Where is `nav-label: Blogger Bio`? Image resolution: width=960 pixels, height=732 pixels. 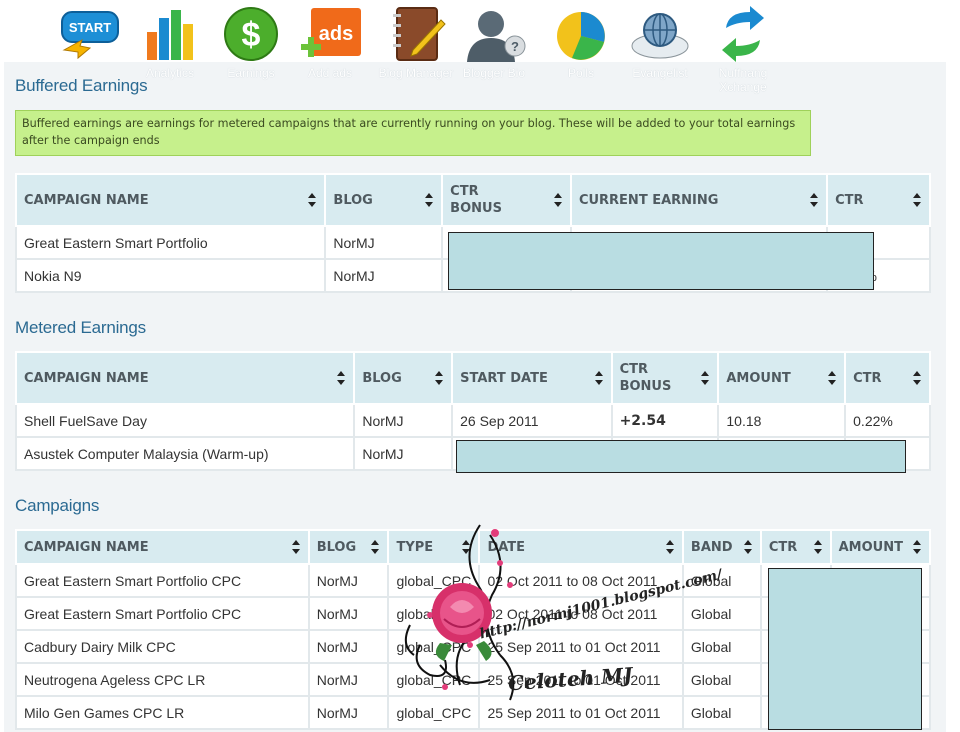 nav-label: Blogger Bio is located at coordinates (494, 73).